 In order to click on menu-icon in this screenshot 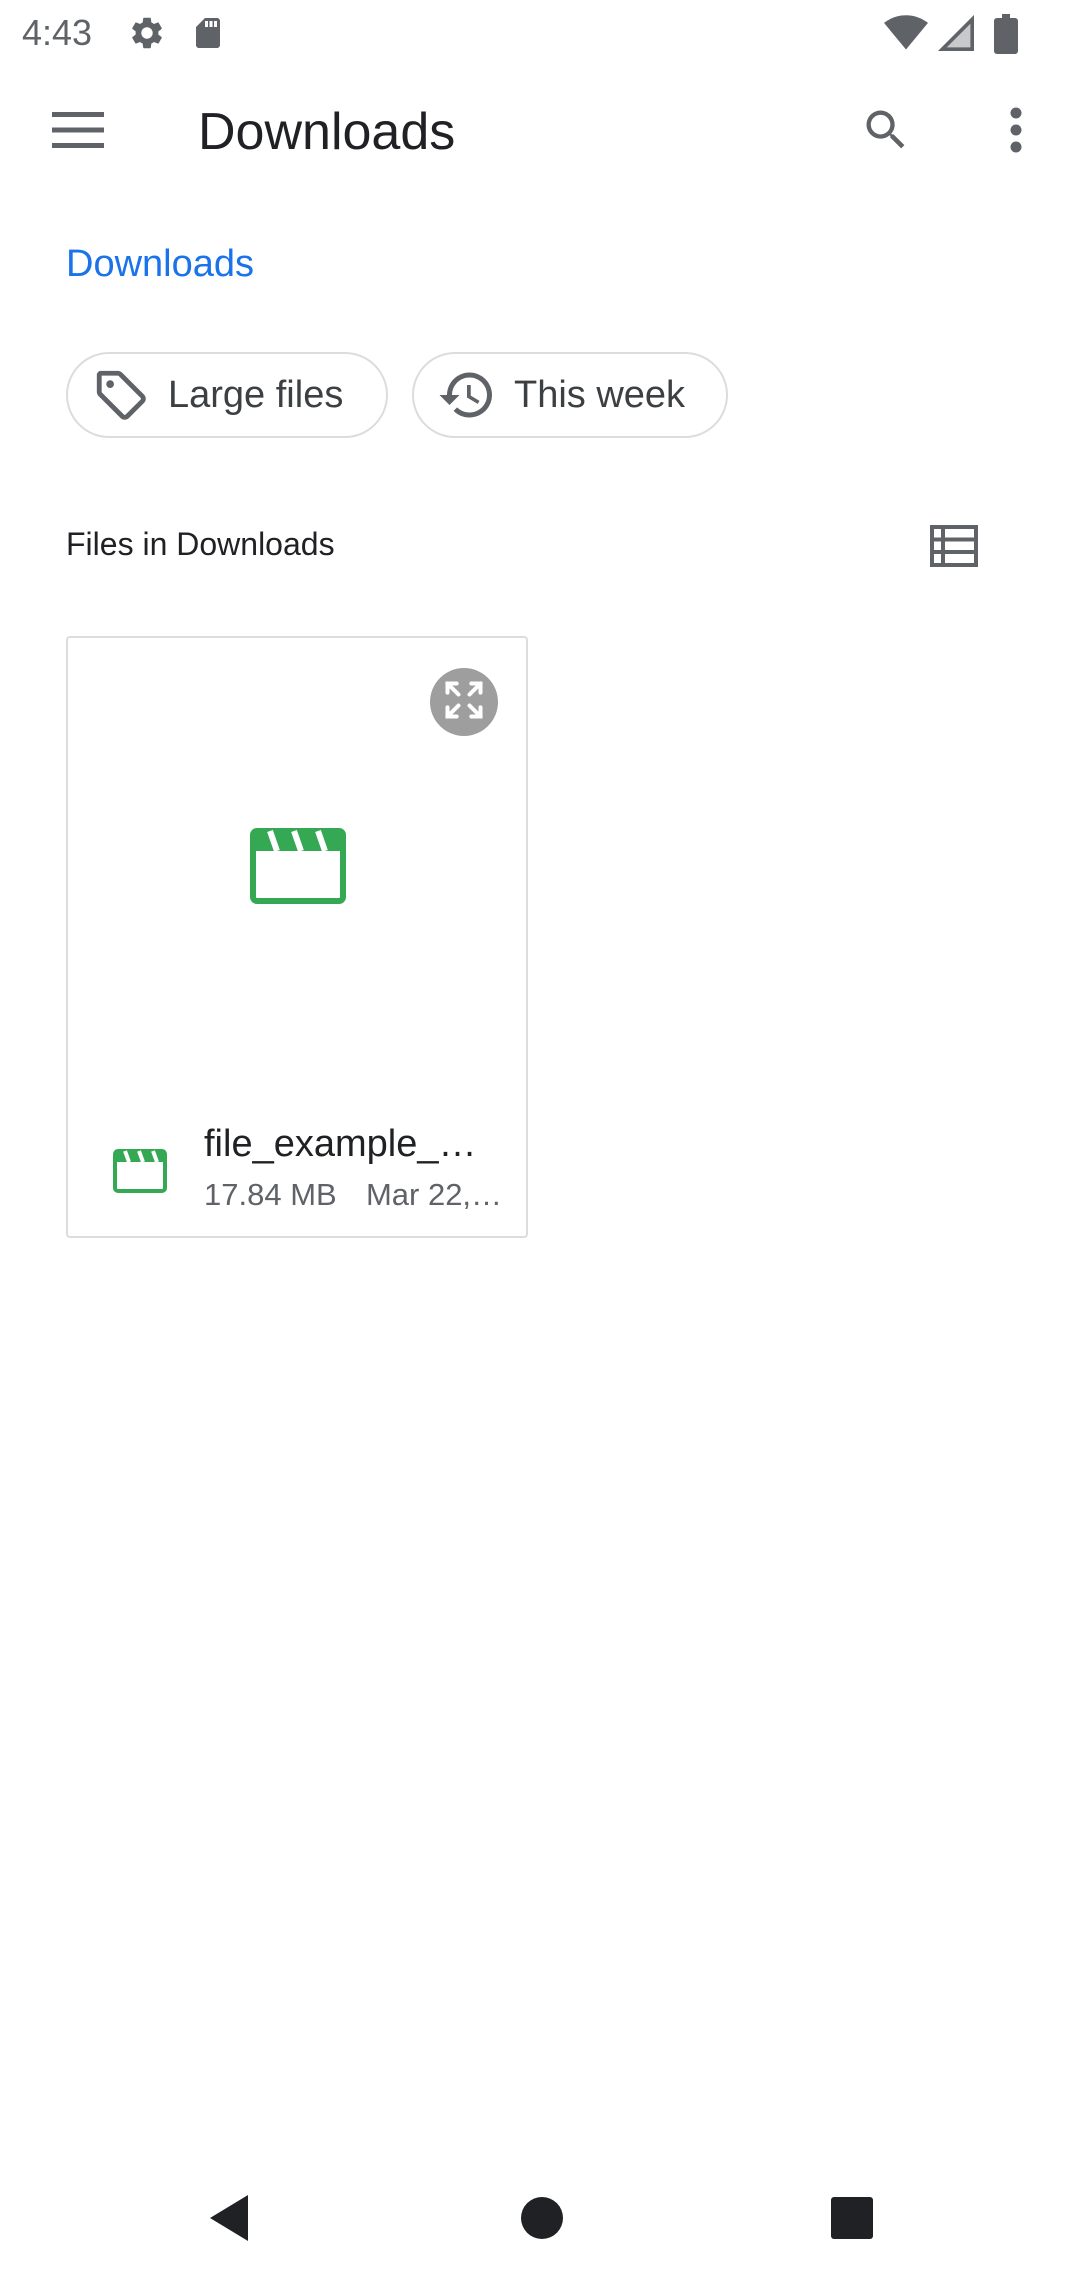, I will do `click(78, 132)`.